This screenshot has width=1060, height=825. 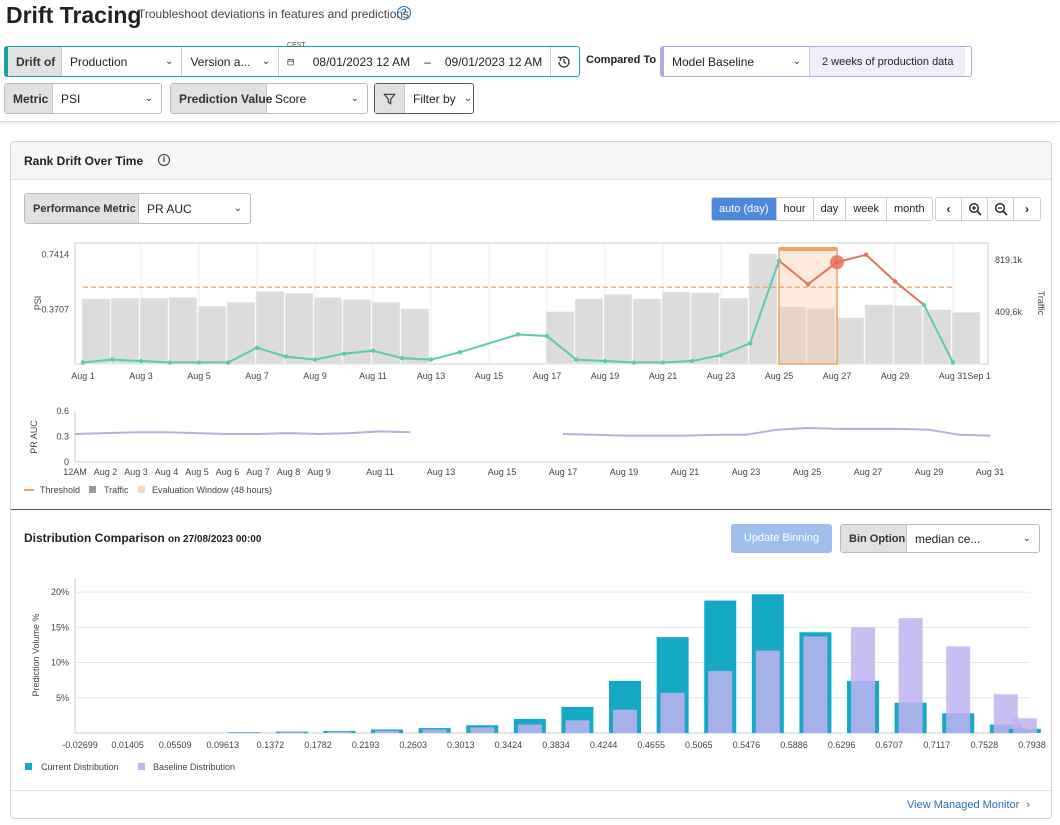 I want to click on prediction-value-select: Prediction Value Score ⌄, so click(x=269, y=98).